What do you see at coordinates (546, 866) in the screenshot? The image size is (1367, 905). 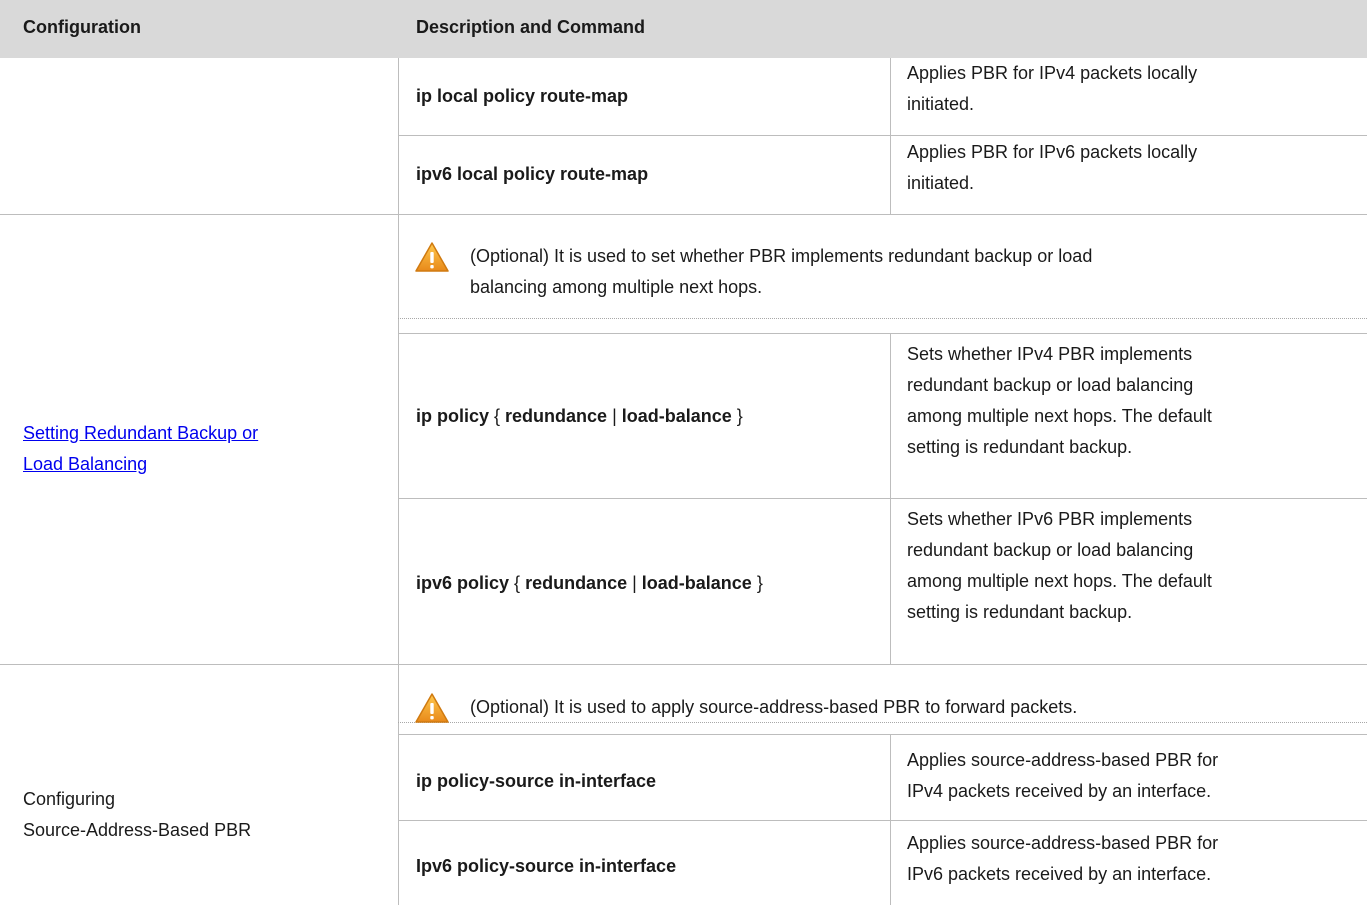 I see `command-ipv6-policy-source: Ipv6 policy-source in-interface` at bounding box center [546, 866].